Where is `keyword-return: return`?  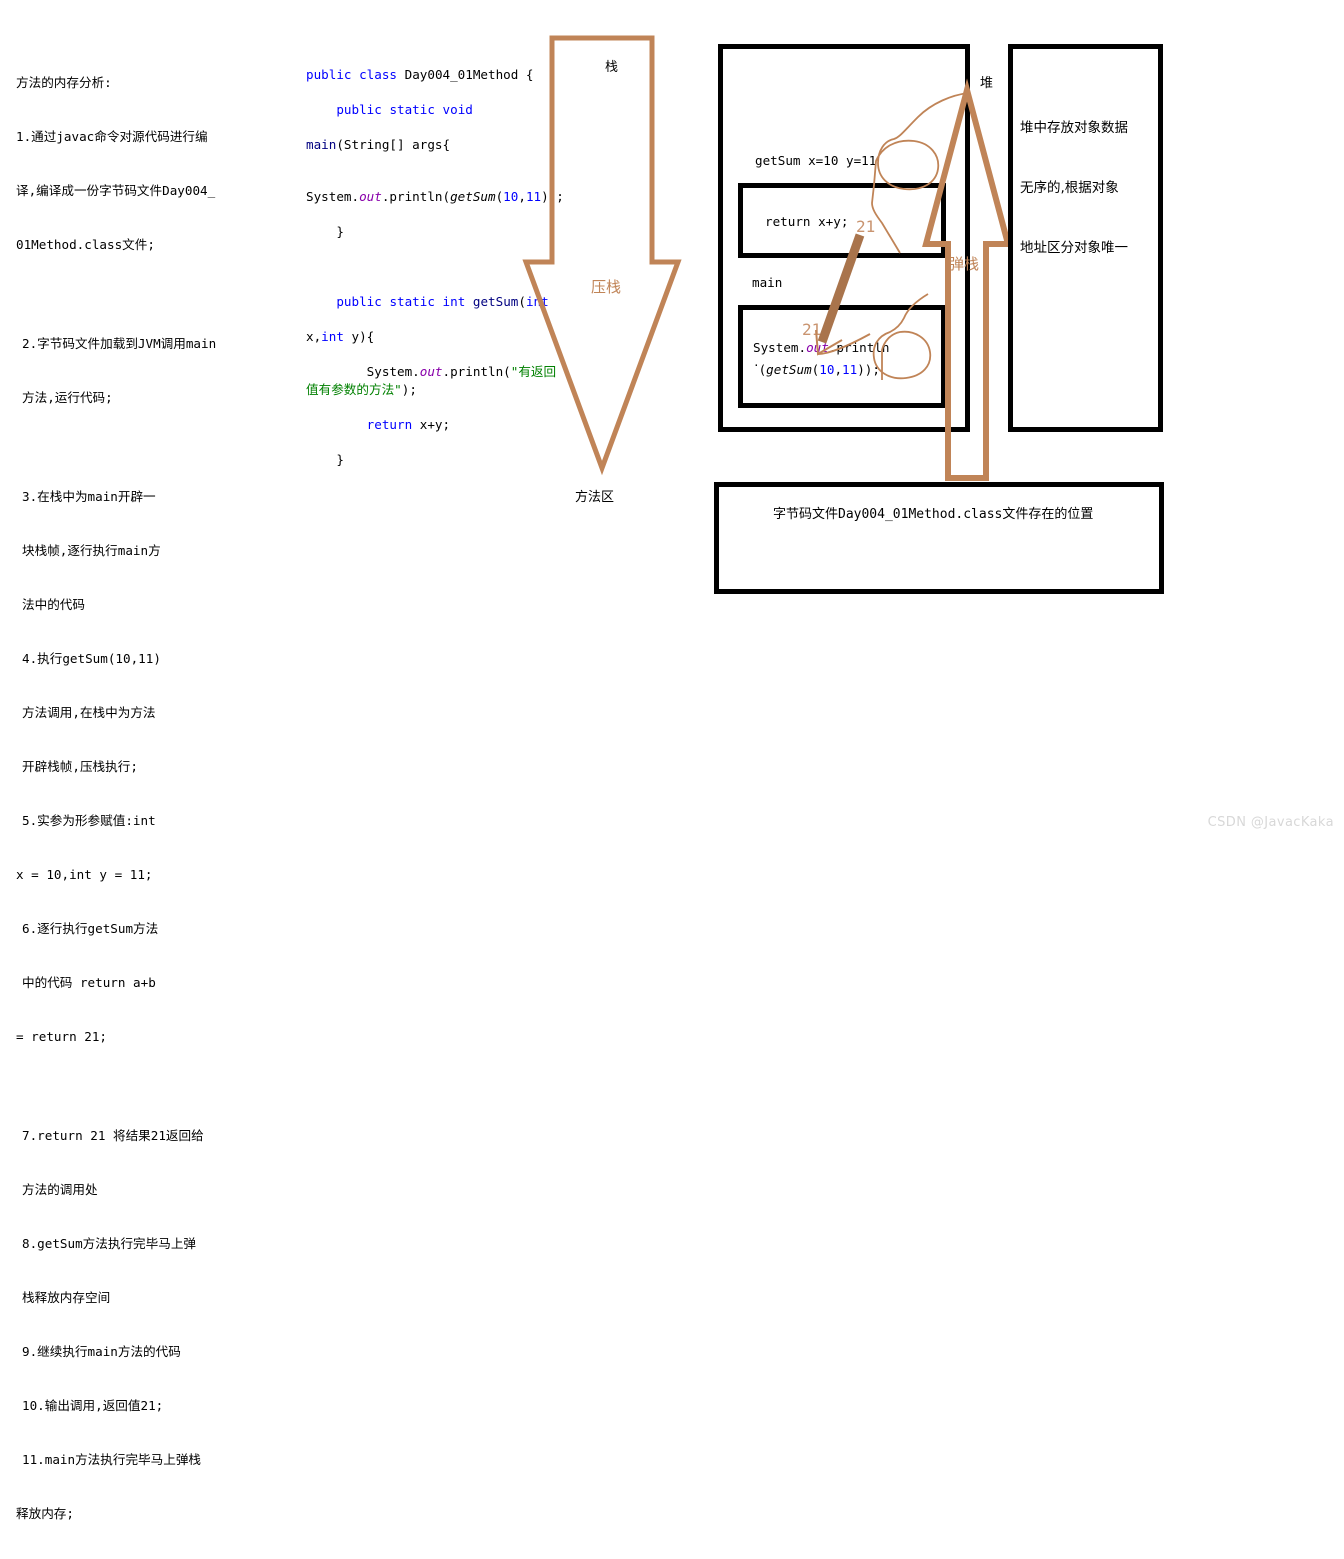
keyword-return: return is located at coordinates (389, 424).